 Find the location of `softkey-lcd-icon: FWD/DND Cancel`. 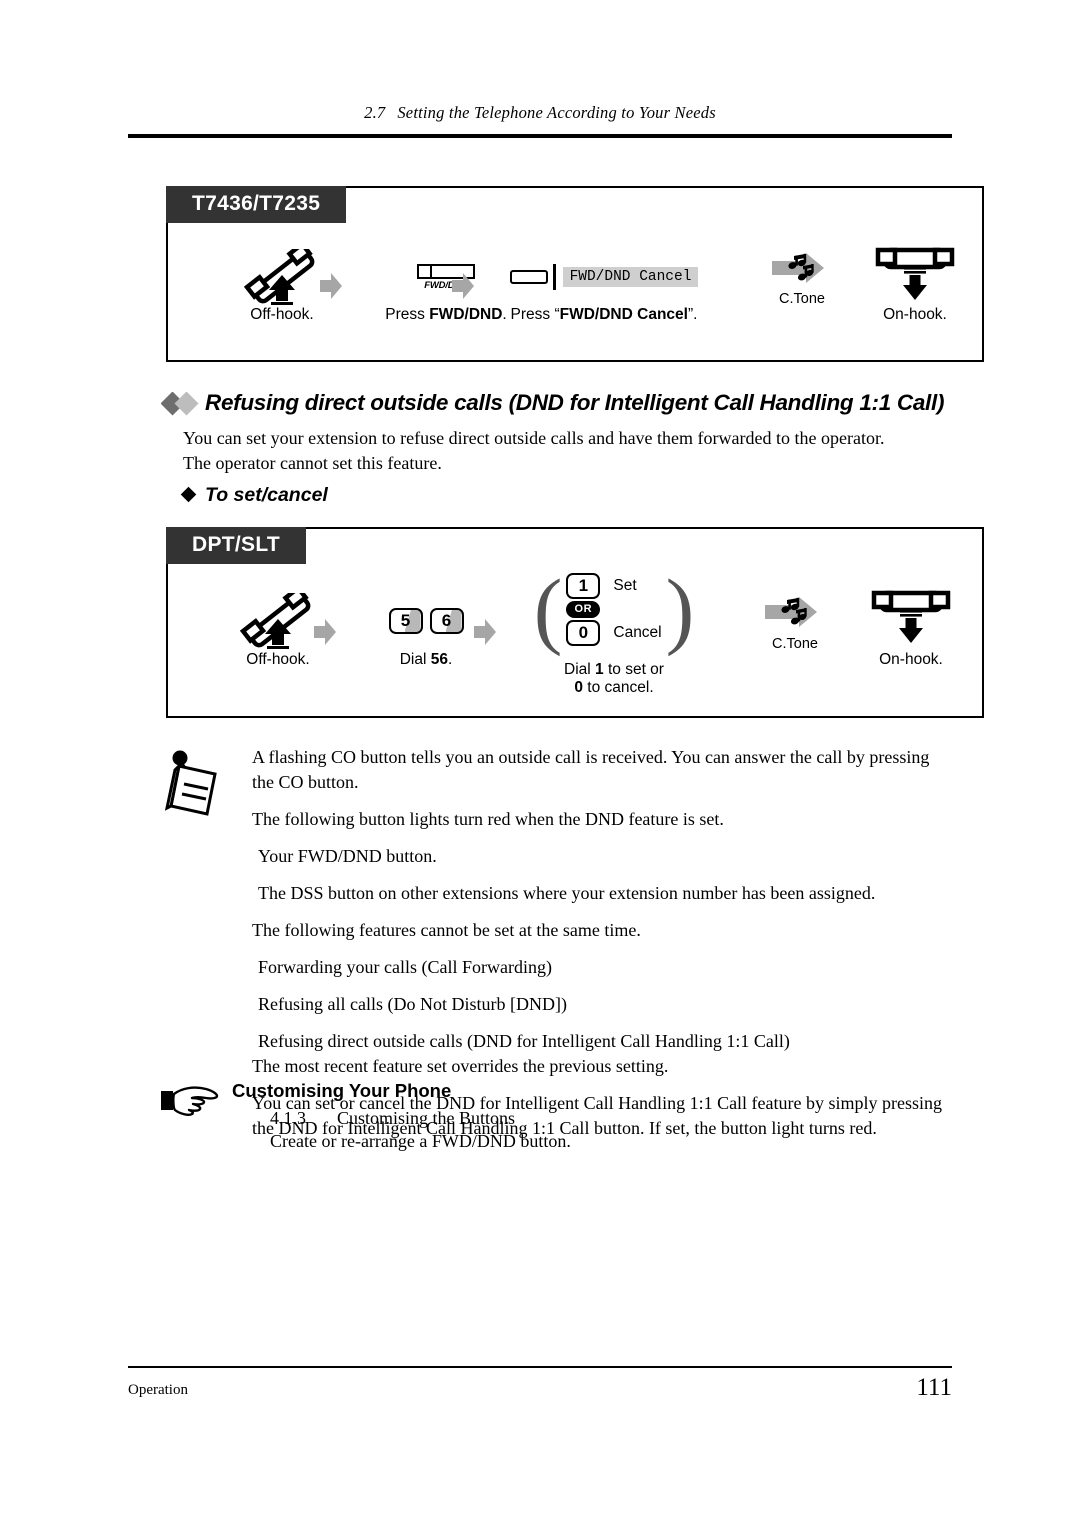

softkey-lcd-icon: FWD/DND Cancel is located at coordinates (604, 277).